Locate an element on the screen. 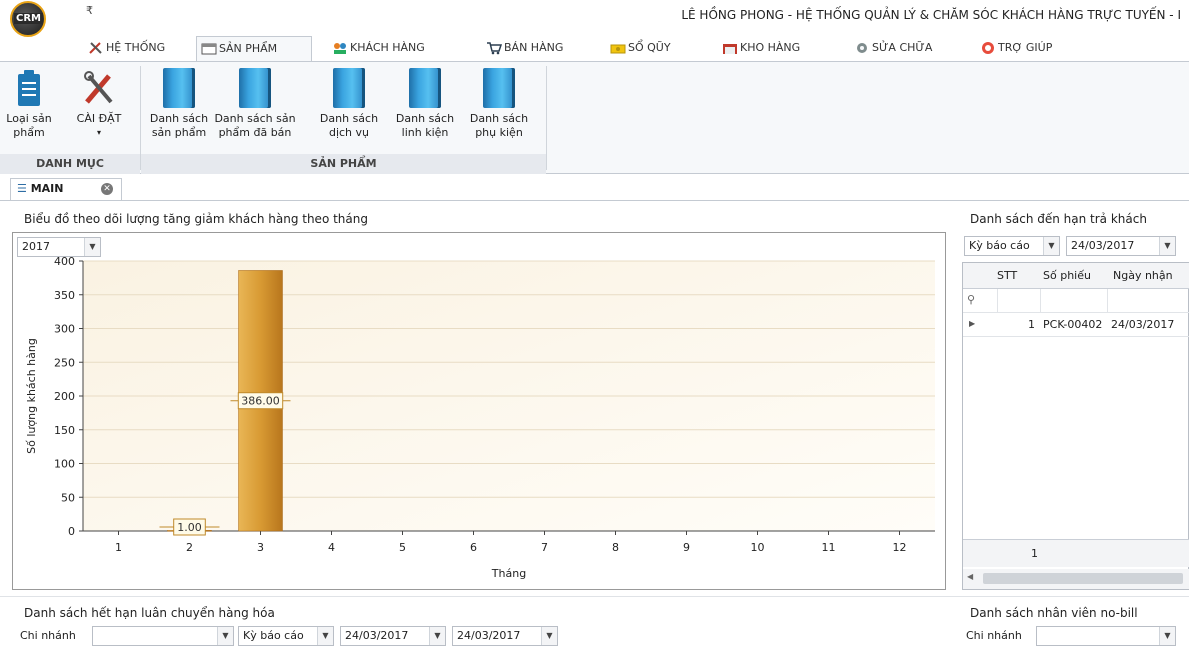  tab-sua-chua: SỬA CHỮA is located at coordinates (893, 49).